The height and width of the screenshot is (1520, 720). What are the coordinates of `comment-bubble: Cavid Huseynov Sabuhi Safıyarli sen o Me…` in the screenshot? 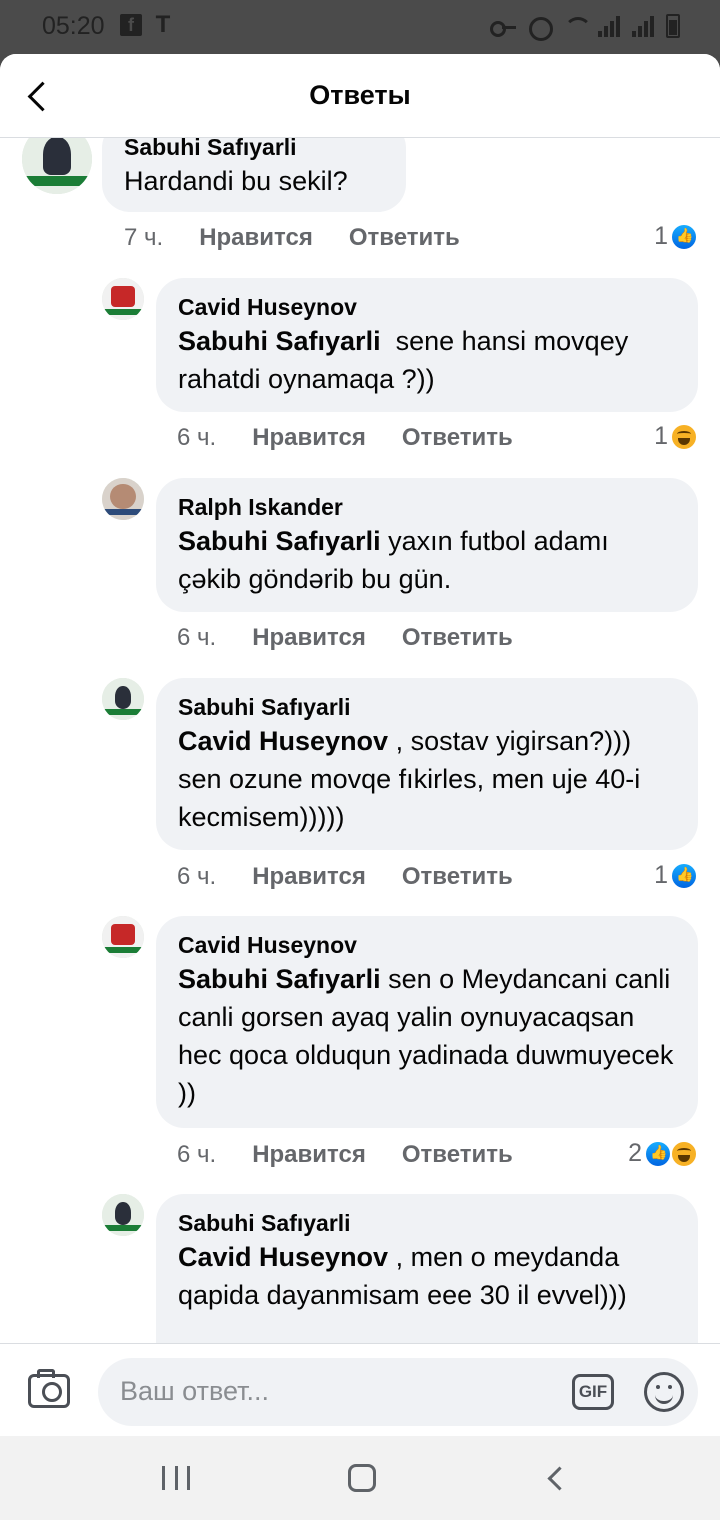 It's located at (427, 1022).